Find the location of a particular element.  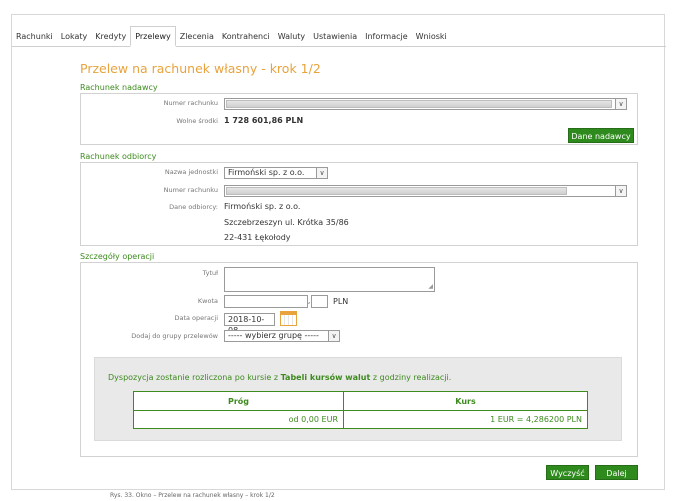

next-button: Dalej is located at coordinates (616, 472).